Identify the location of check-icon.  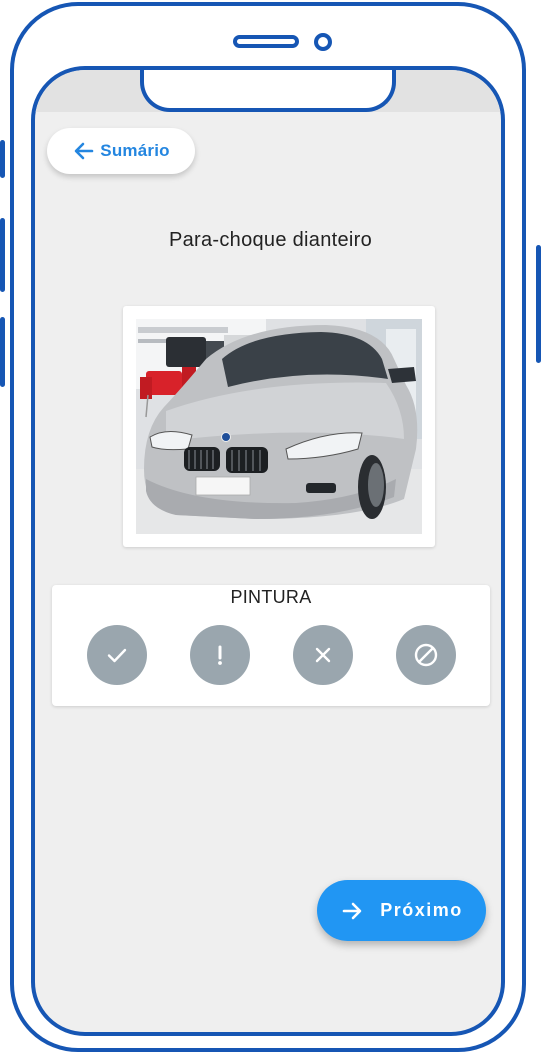
(117, 655).